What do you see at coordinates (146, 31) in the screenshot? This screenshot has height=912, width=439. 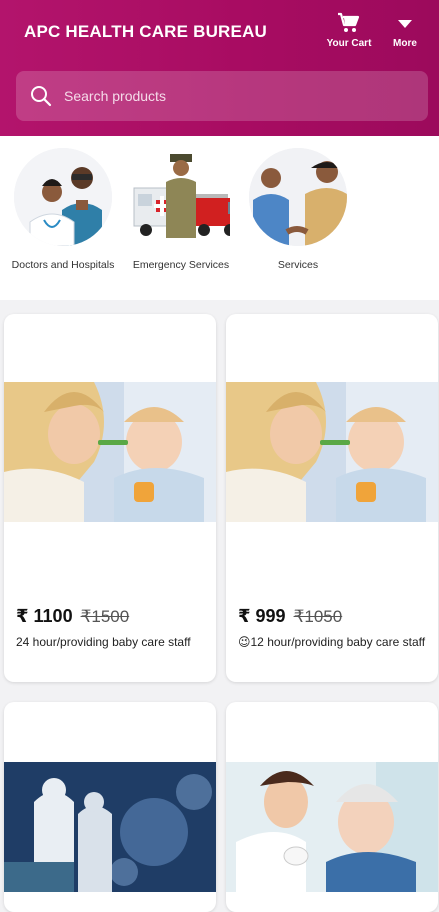 I see `app-title: APC HEALTH CARE BUREAU` at bounding box center [146, 31].